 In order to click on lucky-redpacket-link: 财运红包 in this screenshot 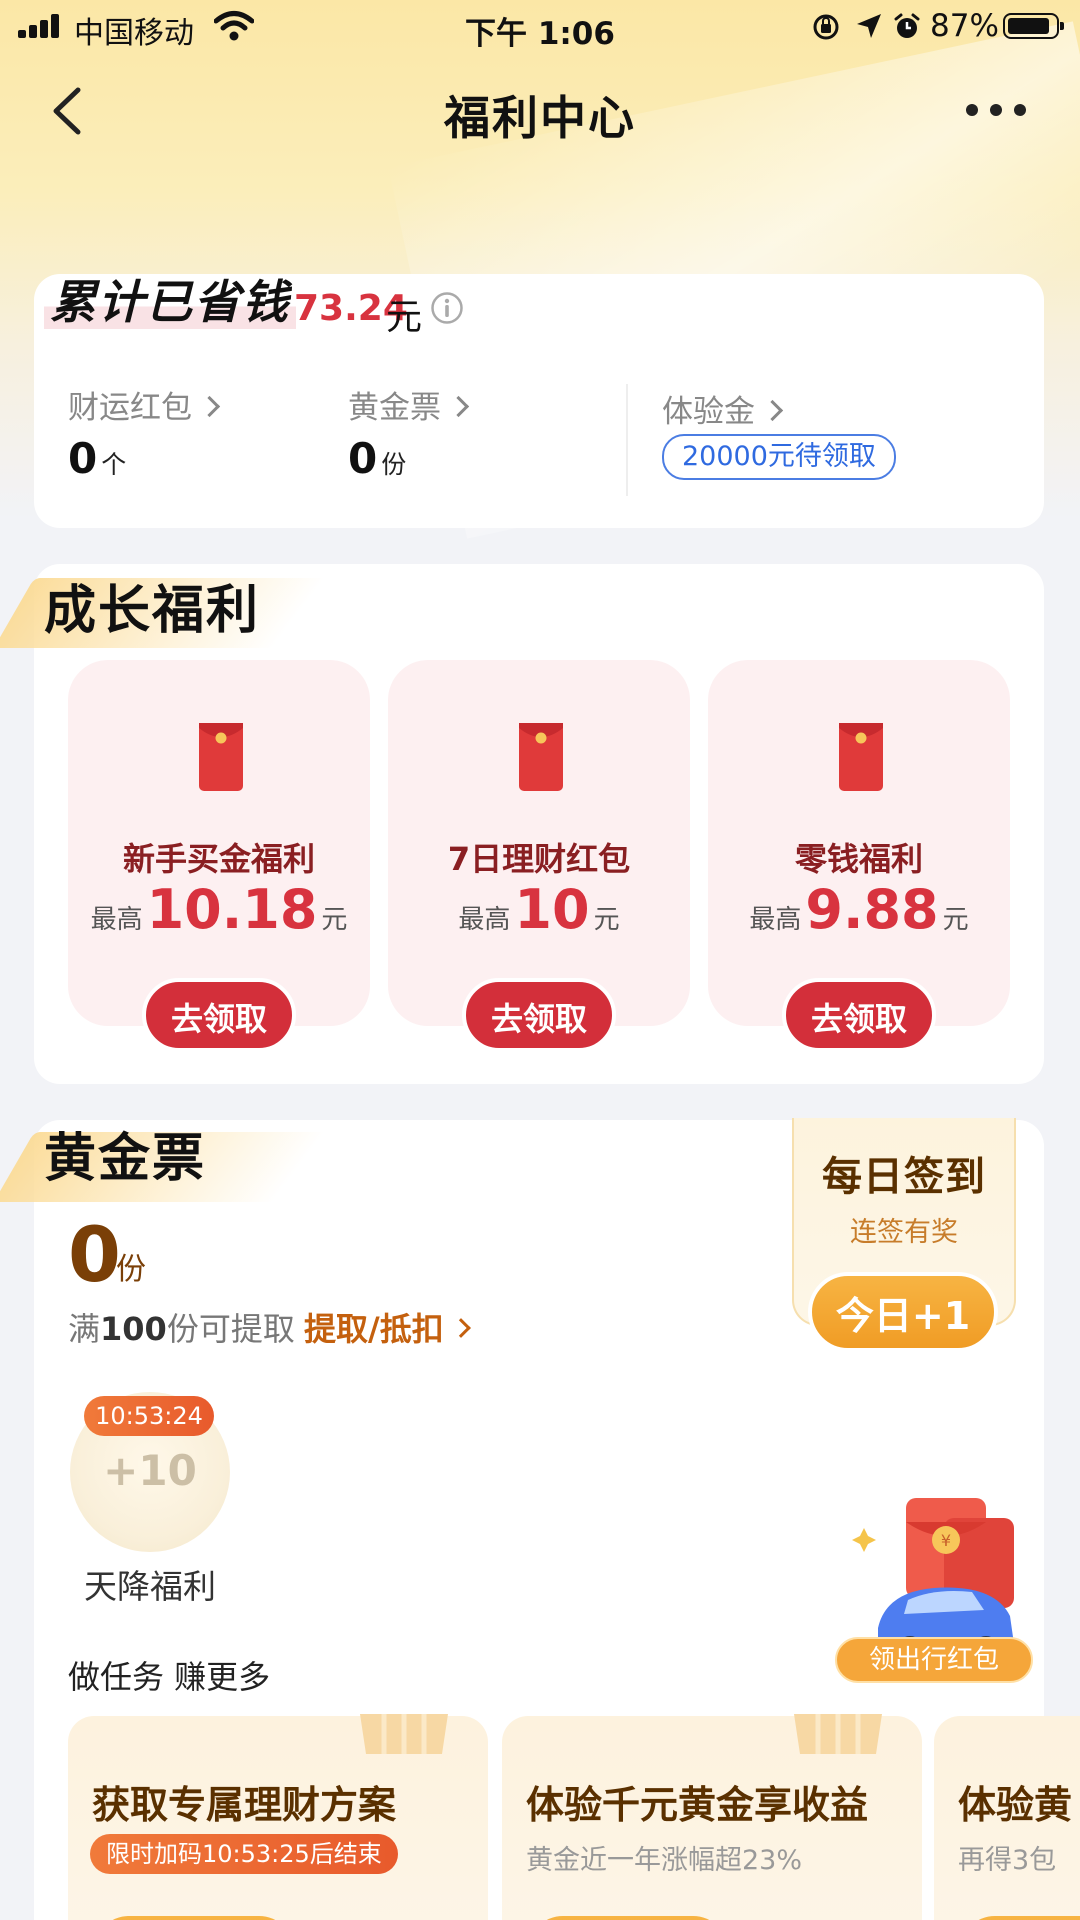, I will do `click(144, 404)`.